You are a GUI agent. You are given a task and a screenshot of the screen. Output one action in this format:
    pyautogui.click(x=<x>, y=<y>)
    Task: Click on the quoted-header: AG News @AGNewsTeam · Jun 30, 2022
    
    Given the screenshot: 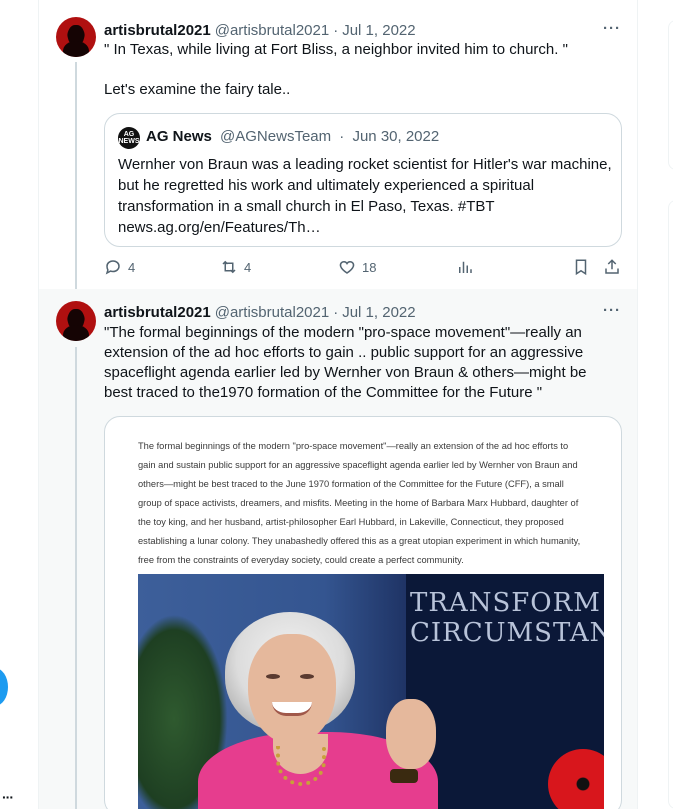 What is the action you would take?
    pyautogui.click(x=292, y=136)
    